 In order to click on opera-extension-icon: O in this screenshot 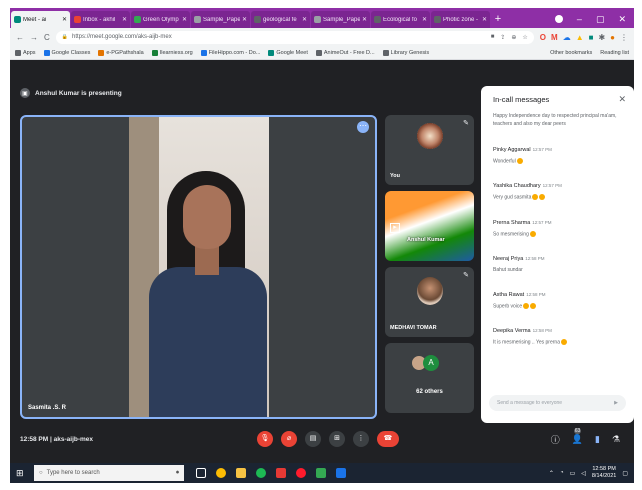, I will do `click(543, 37)`.